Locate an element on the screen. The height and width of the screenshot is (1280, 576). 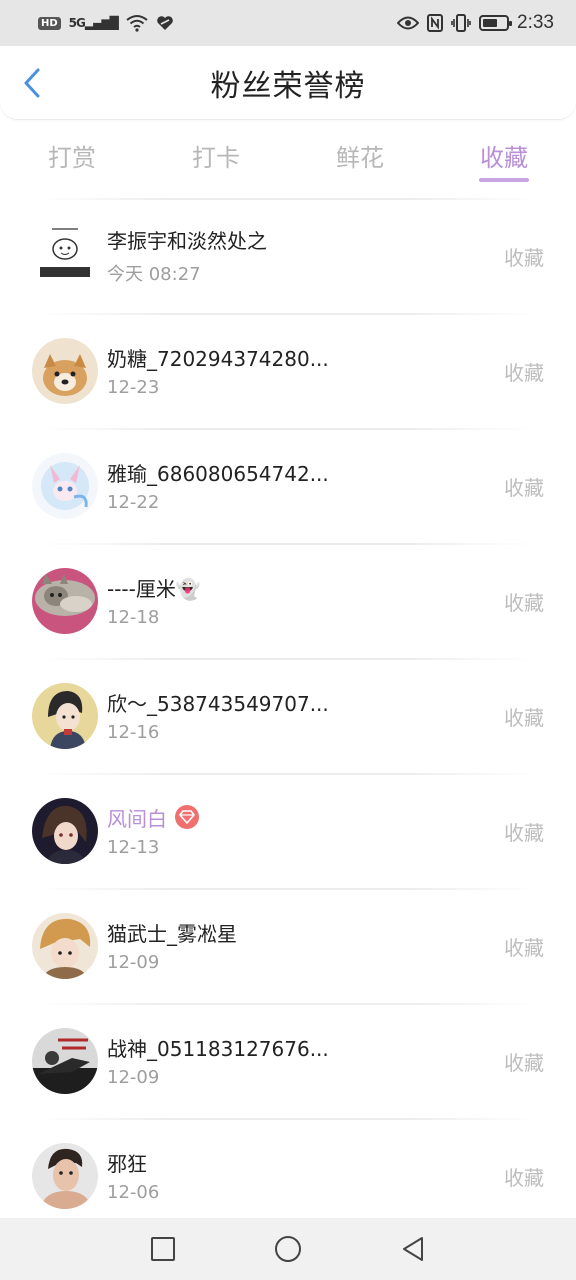
tab-checkin: 打卡 is located at coordinates (216, 160).